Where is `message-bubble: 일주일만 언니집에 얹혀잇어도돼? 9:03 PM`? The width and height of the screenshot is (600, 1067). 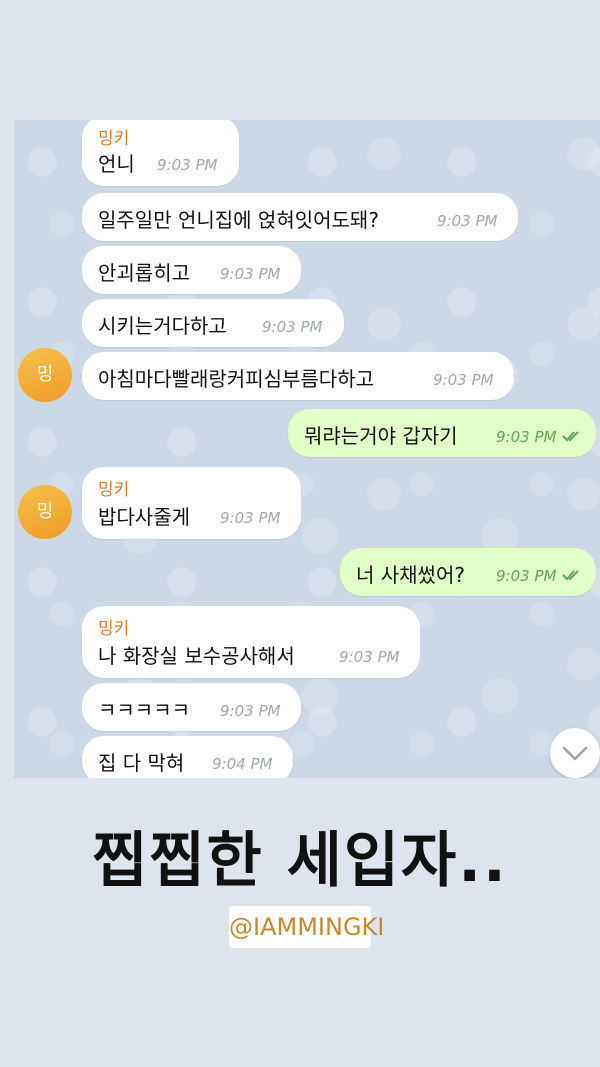 message-bubble: 일주일만 언니집에 얹혀잇어도돼? 9:03 PM is located at coordinates (300, 217).